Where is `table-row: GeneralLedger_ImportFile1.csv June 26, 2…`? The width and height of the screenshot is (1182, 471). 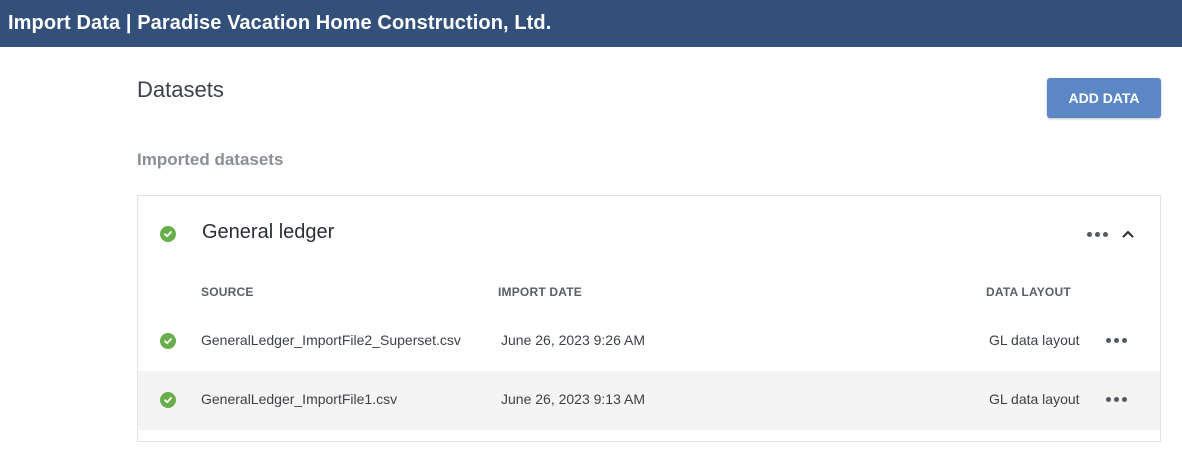
table-row: GeneralLedger_ImportFile1.csv June 26, 2… is located at coordinates (649, 400).